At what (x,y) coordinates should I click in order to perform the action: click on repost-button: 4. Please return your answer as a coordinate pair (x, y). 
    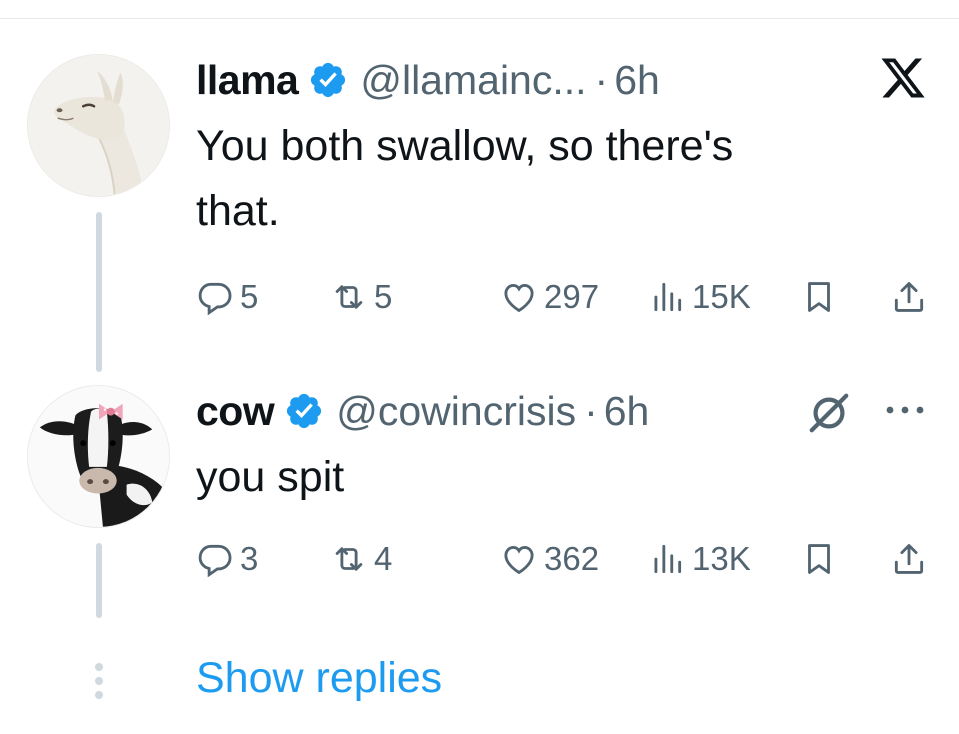
    Looking at the image, I should click on (361, 559).